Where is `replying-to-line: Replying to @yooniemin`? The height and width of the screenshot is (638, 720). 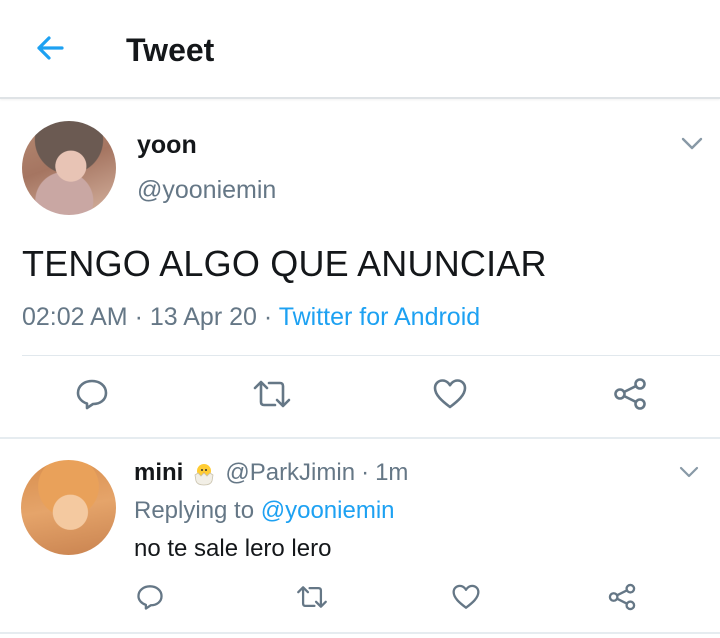 replying-to-line: Replying to @yooniemin is located at coordinates (264, 511).